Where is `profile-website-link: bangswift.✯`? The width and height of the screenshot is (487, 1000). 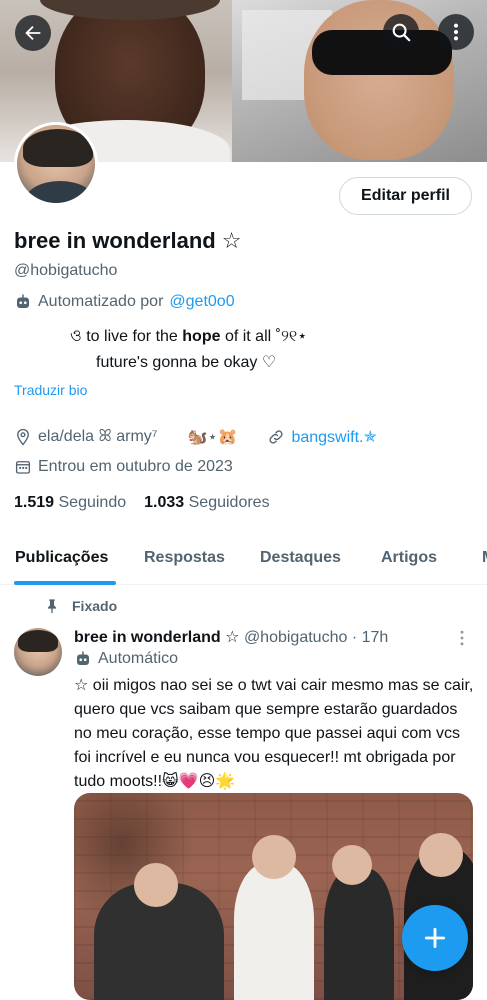 profile-website-link: bangswift.✯ is located at coordinates (333, 437).